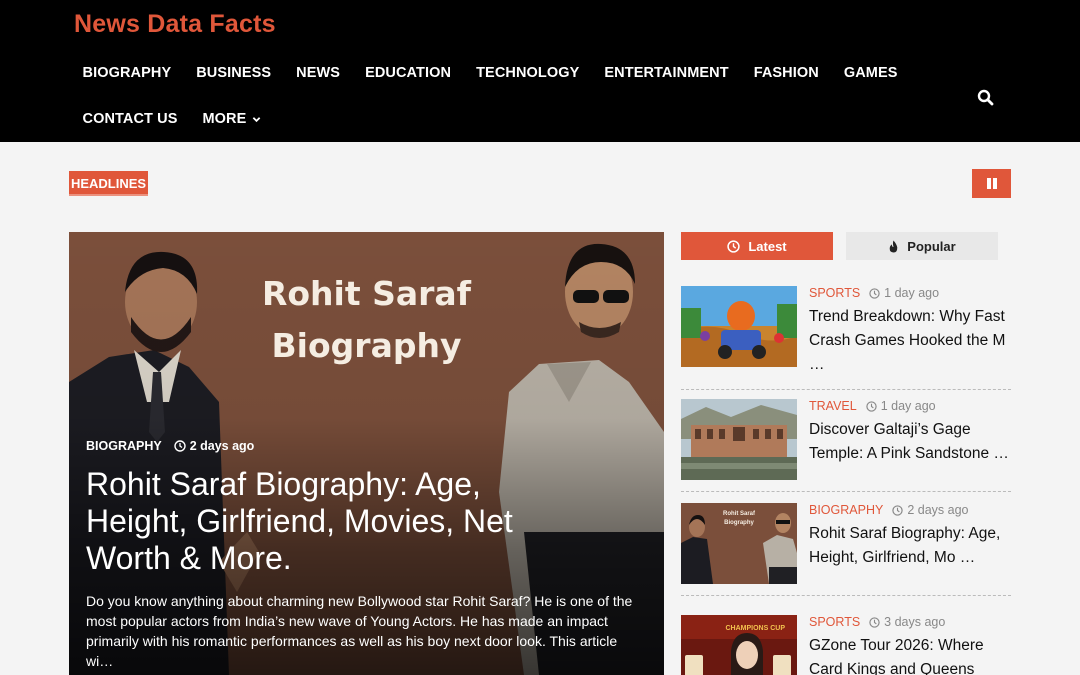  I want to click on post-thumbnail-text1: Rohit Saraf, so click(738, 514).